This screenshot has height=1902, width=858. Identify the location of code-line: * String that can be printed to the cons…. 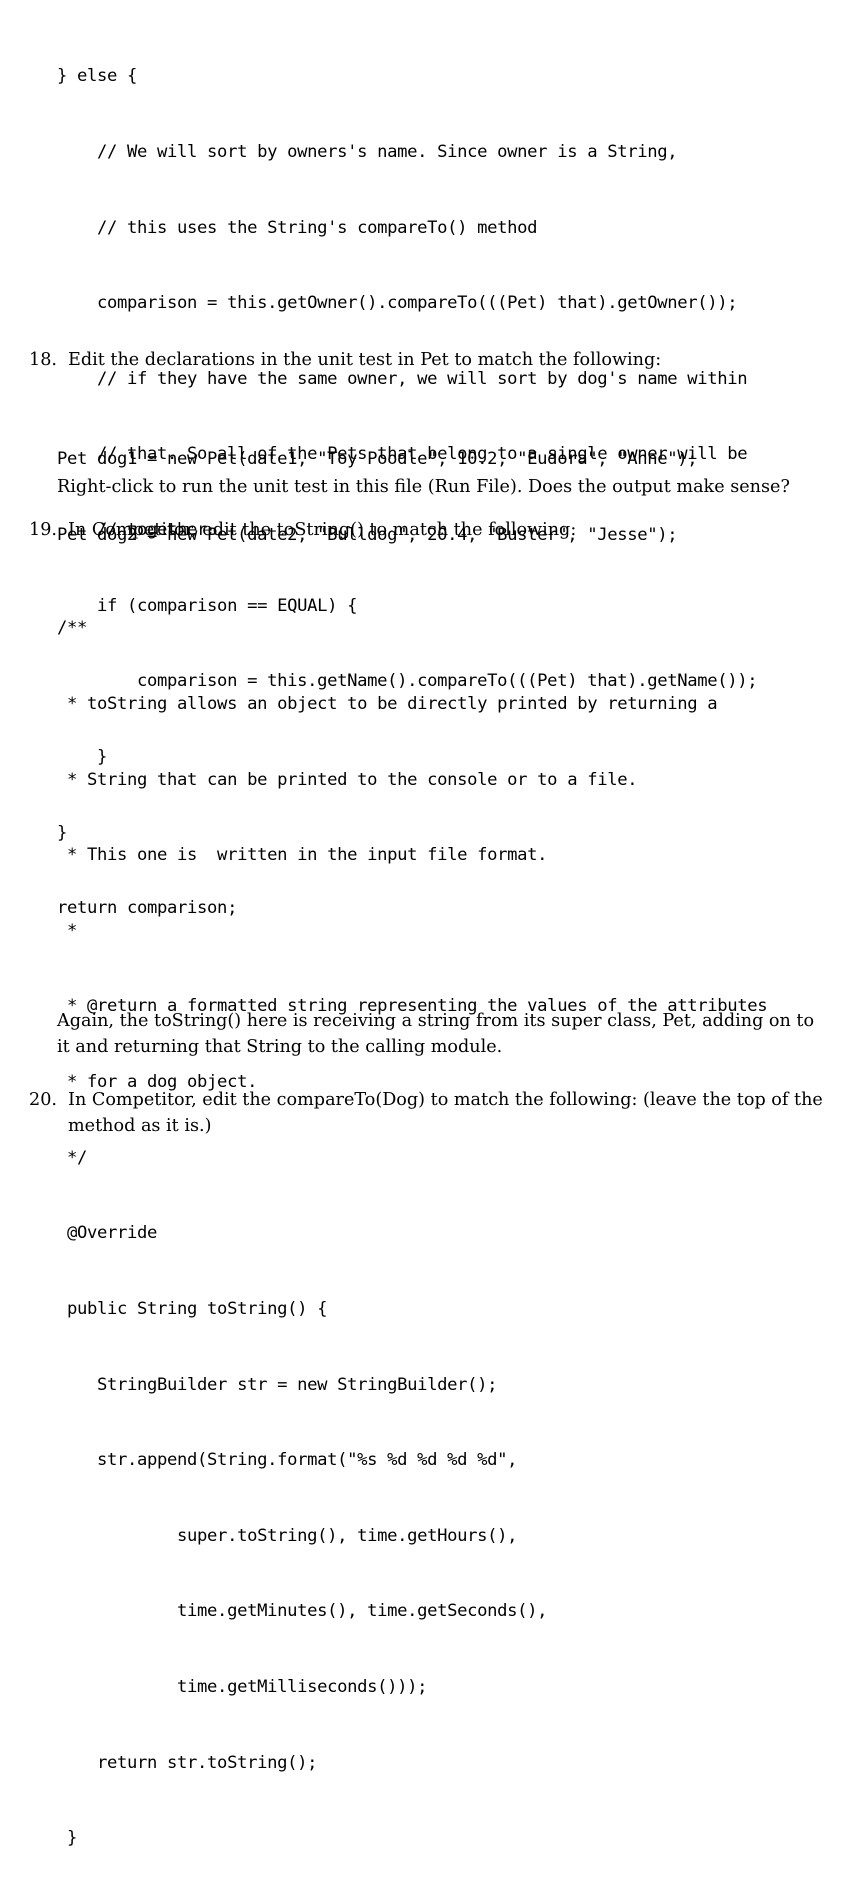
(347, 779).